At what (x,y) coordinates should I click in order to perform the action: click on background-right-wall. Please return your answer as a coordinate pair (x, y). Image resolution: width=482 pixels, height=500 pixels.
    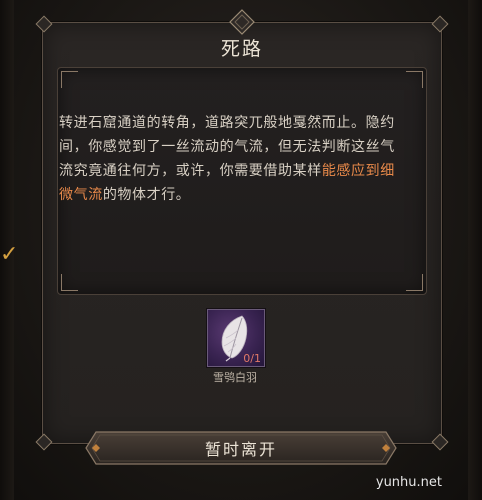
    Looking at the image, I should click on (475, 250).